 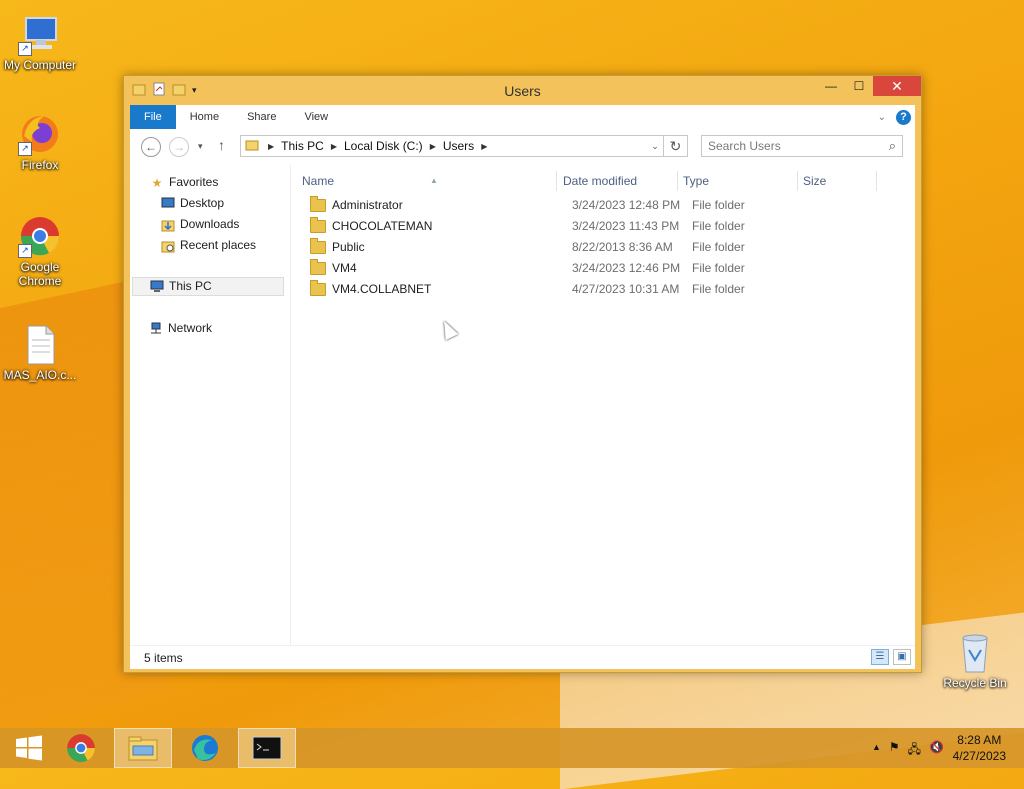 What do you see at coordinates (153, 117) in the screenshot?
I see `tab-file: File` at bounding box center [153, 117].